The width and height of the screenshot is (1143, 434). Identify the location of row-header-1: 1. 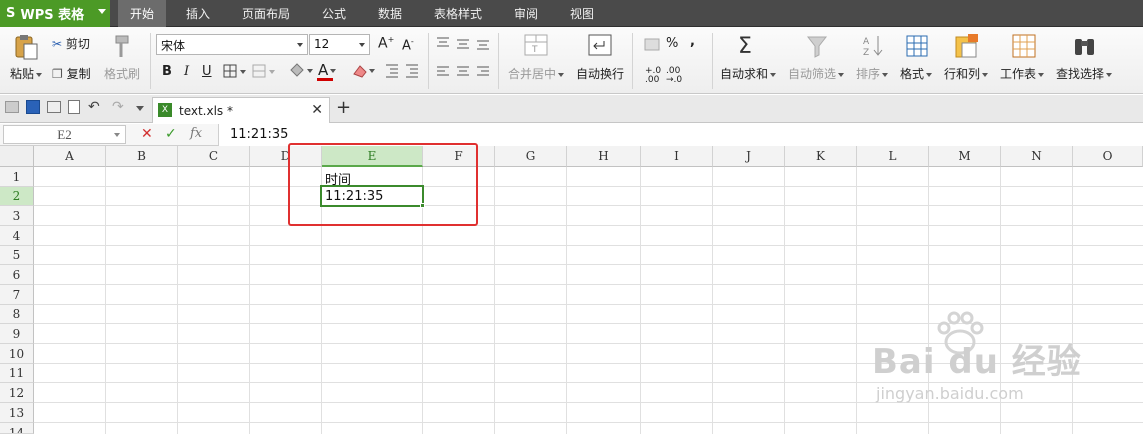
(17, 177).